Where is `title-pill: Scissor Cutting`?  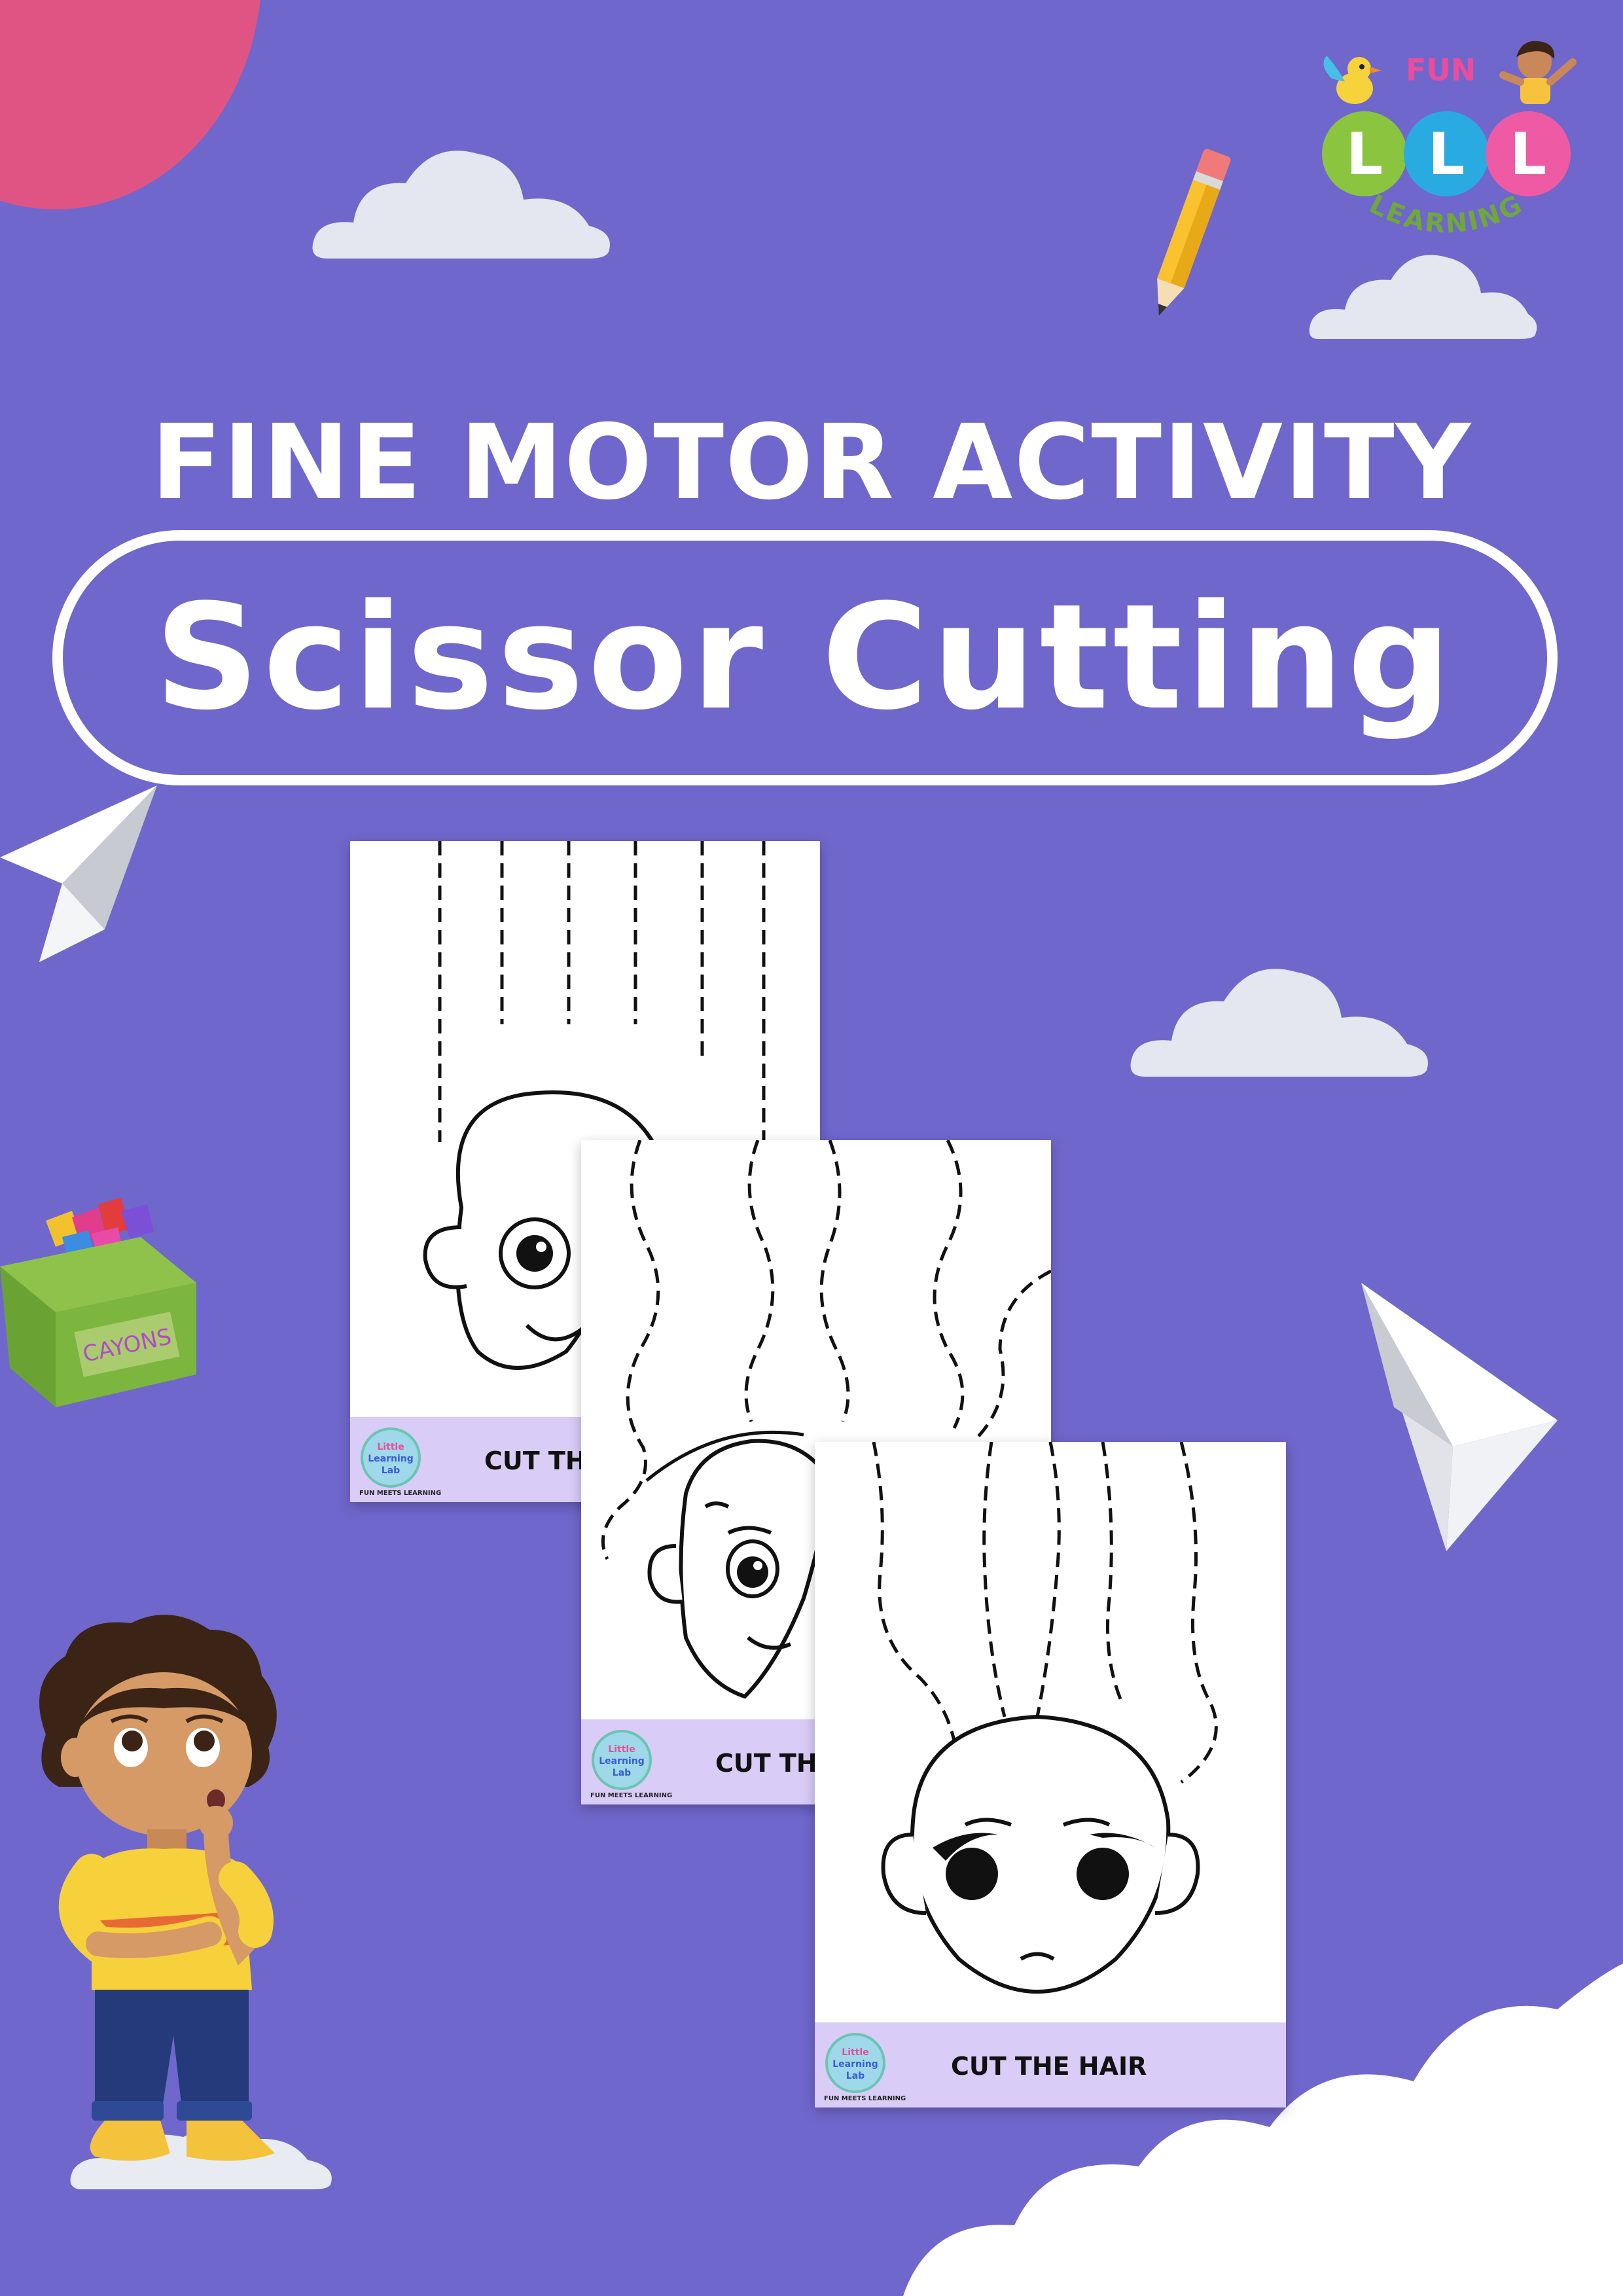
title-pill: Scissor Cutting is located at coordinates (805, 657).